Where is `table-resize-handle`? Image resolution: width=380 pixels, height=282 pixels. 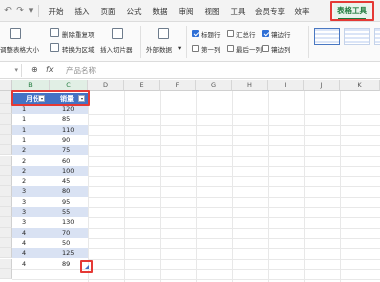 table-resize-handle is located at coordinates (86, 266).